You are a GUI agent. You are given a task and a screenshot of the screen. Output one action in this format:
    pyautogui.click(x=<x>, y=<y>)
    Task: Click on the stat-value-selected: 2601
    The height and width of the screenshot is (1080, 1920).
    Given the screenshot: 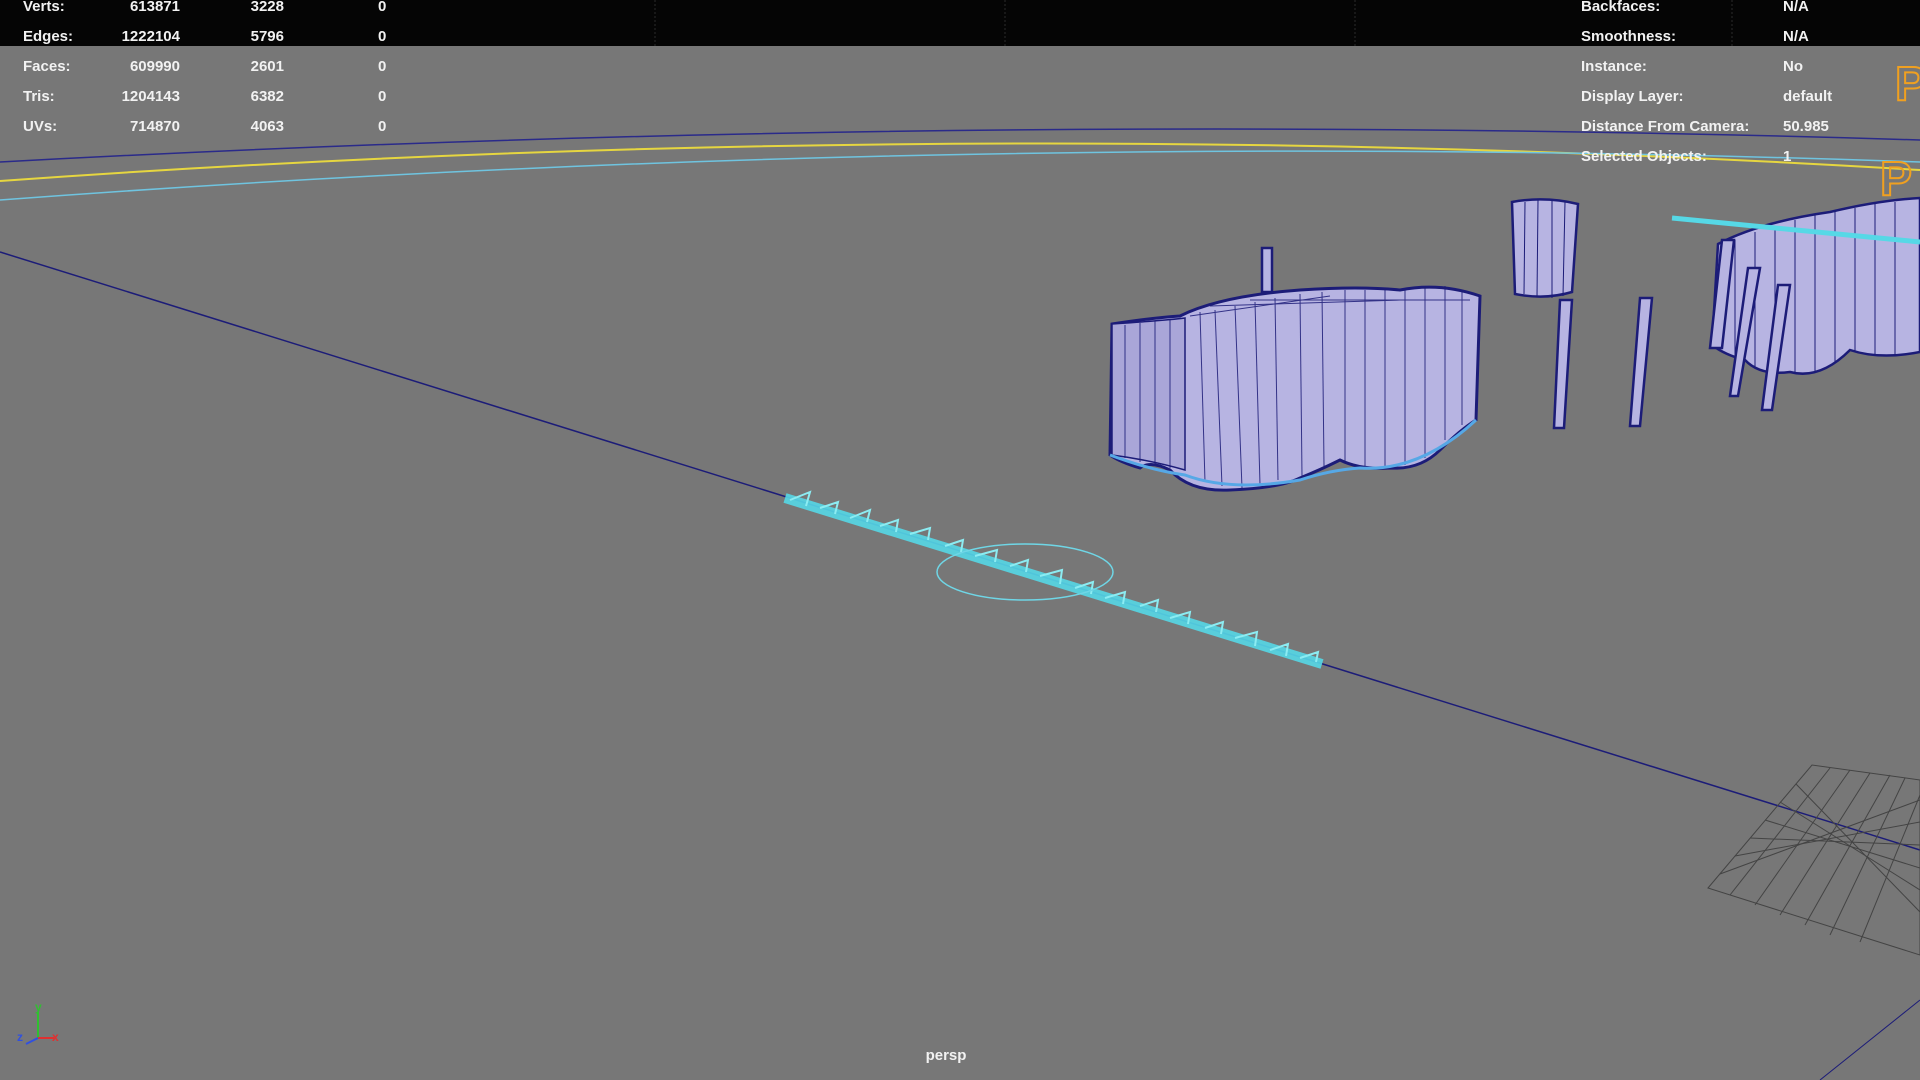 What is the action you would take?
    pyautogui.click(x=267, y=66)
    